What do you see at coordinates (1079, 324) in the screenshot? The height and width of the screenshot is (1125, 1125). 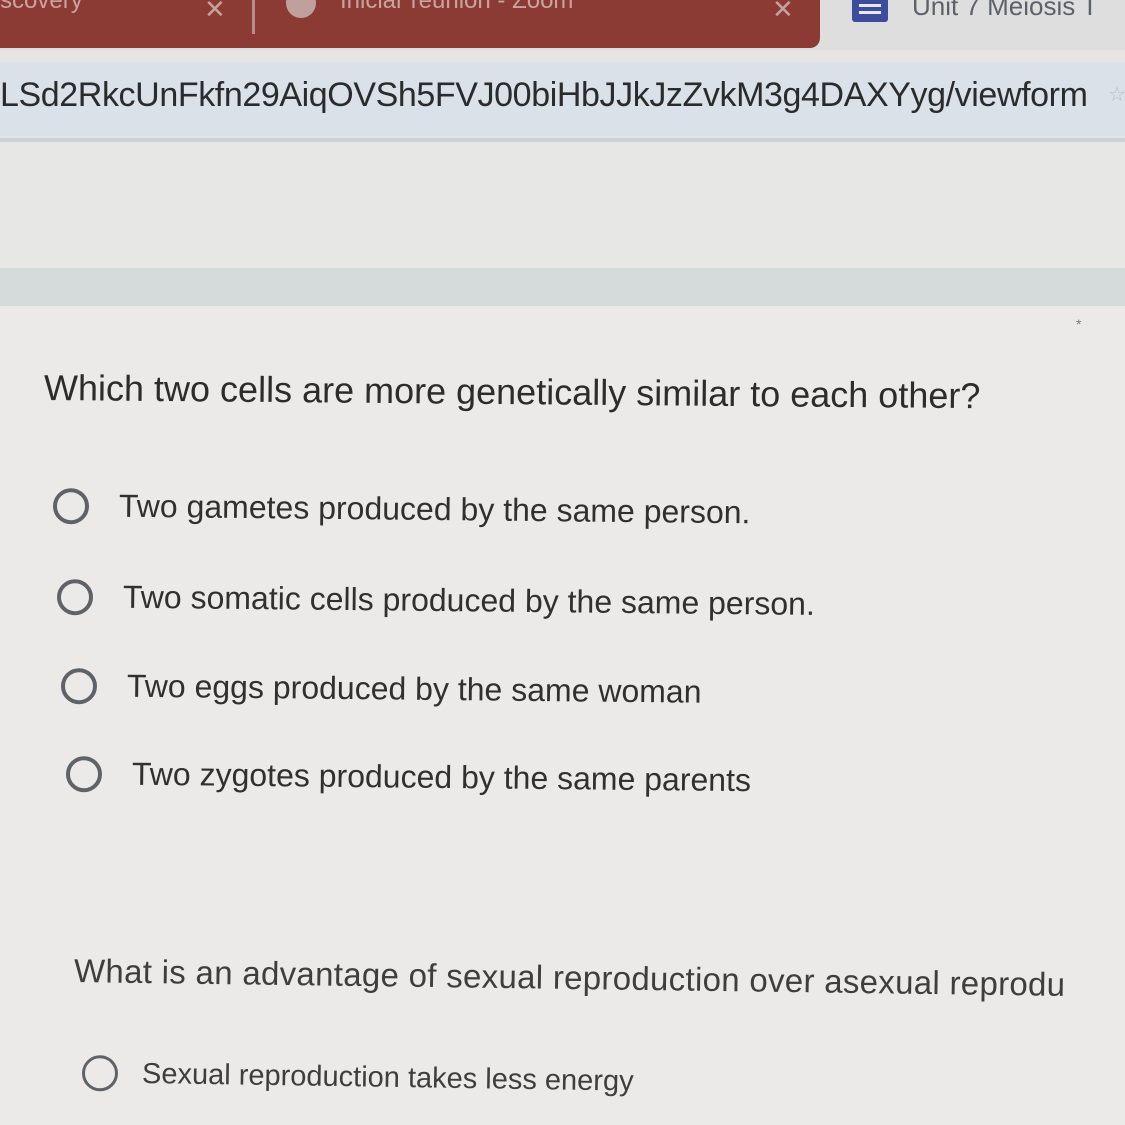 I see `required-mark: *` at bounding box center [1079, 324].